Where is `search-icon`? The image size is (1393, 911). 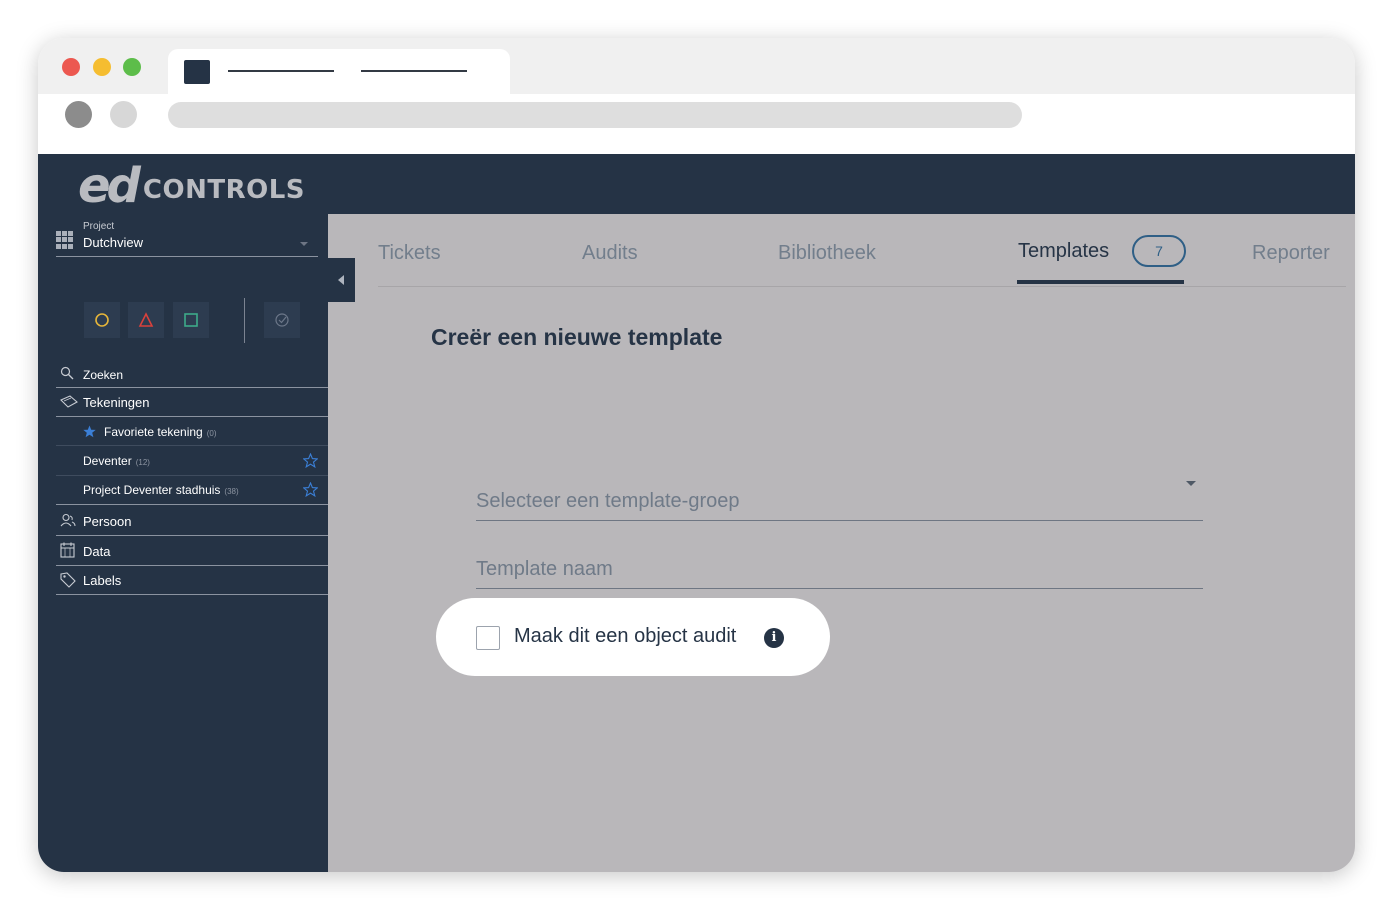
search-icon is located at coordinates (67, 373).